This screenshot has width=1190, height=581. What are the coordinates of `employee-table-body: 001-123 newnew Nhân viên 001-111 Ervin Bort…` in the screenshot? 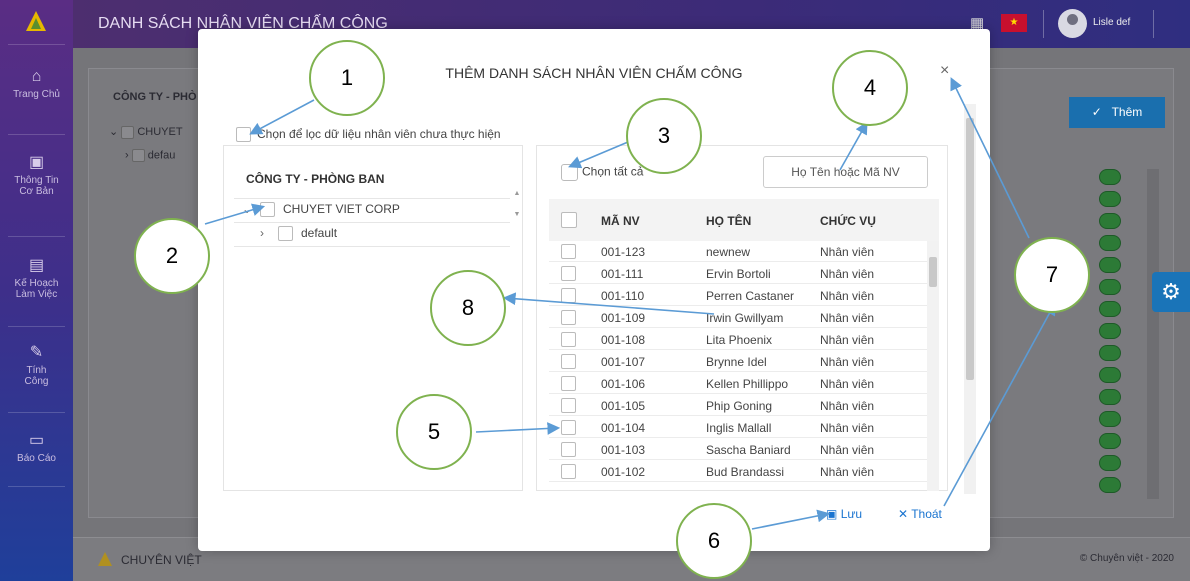 It's located at (744, 366).